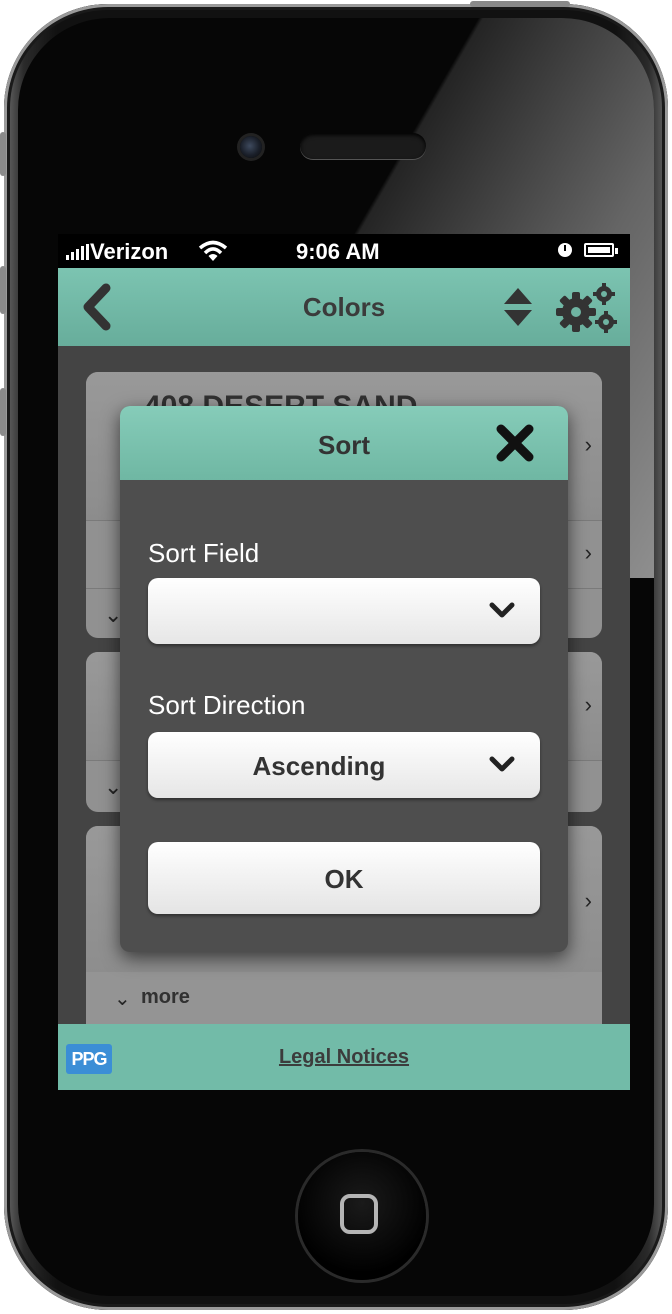  I want to click on earpiece-speaker, so click(363, 146).